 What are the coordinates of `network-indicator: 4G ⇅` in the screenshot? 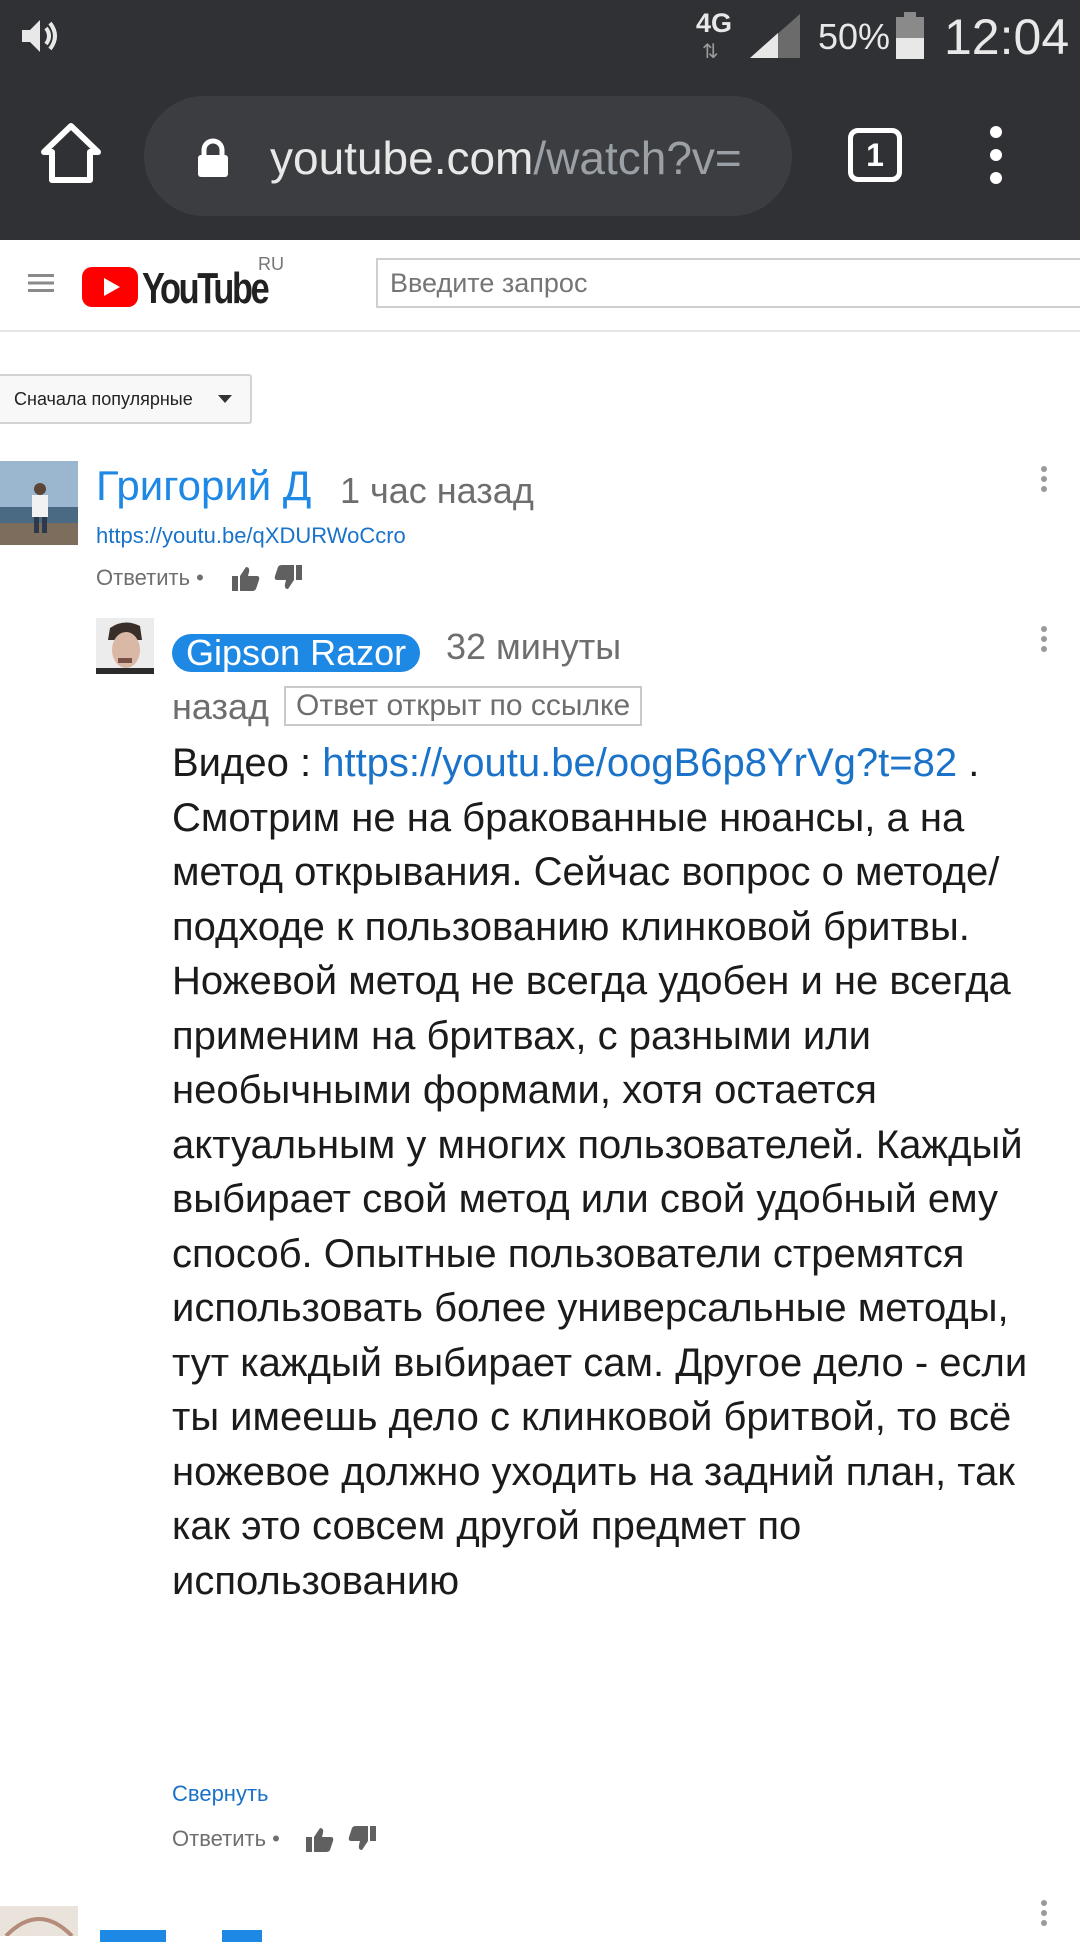 It's located at (717, 36).